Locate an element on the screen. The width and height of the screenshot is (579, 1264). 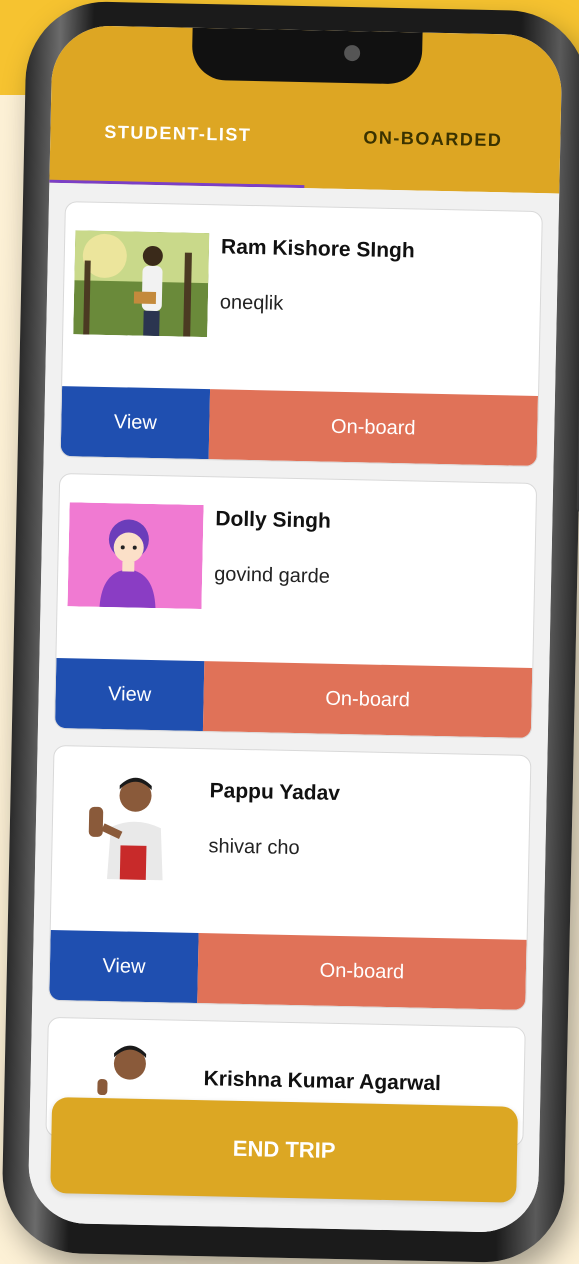
tab-label: STUDENT-LIST is located at coordinates (178, 133).